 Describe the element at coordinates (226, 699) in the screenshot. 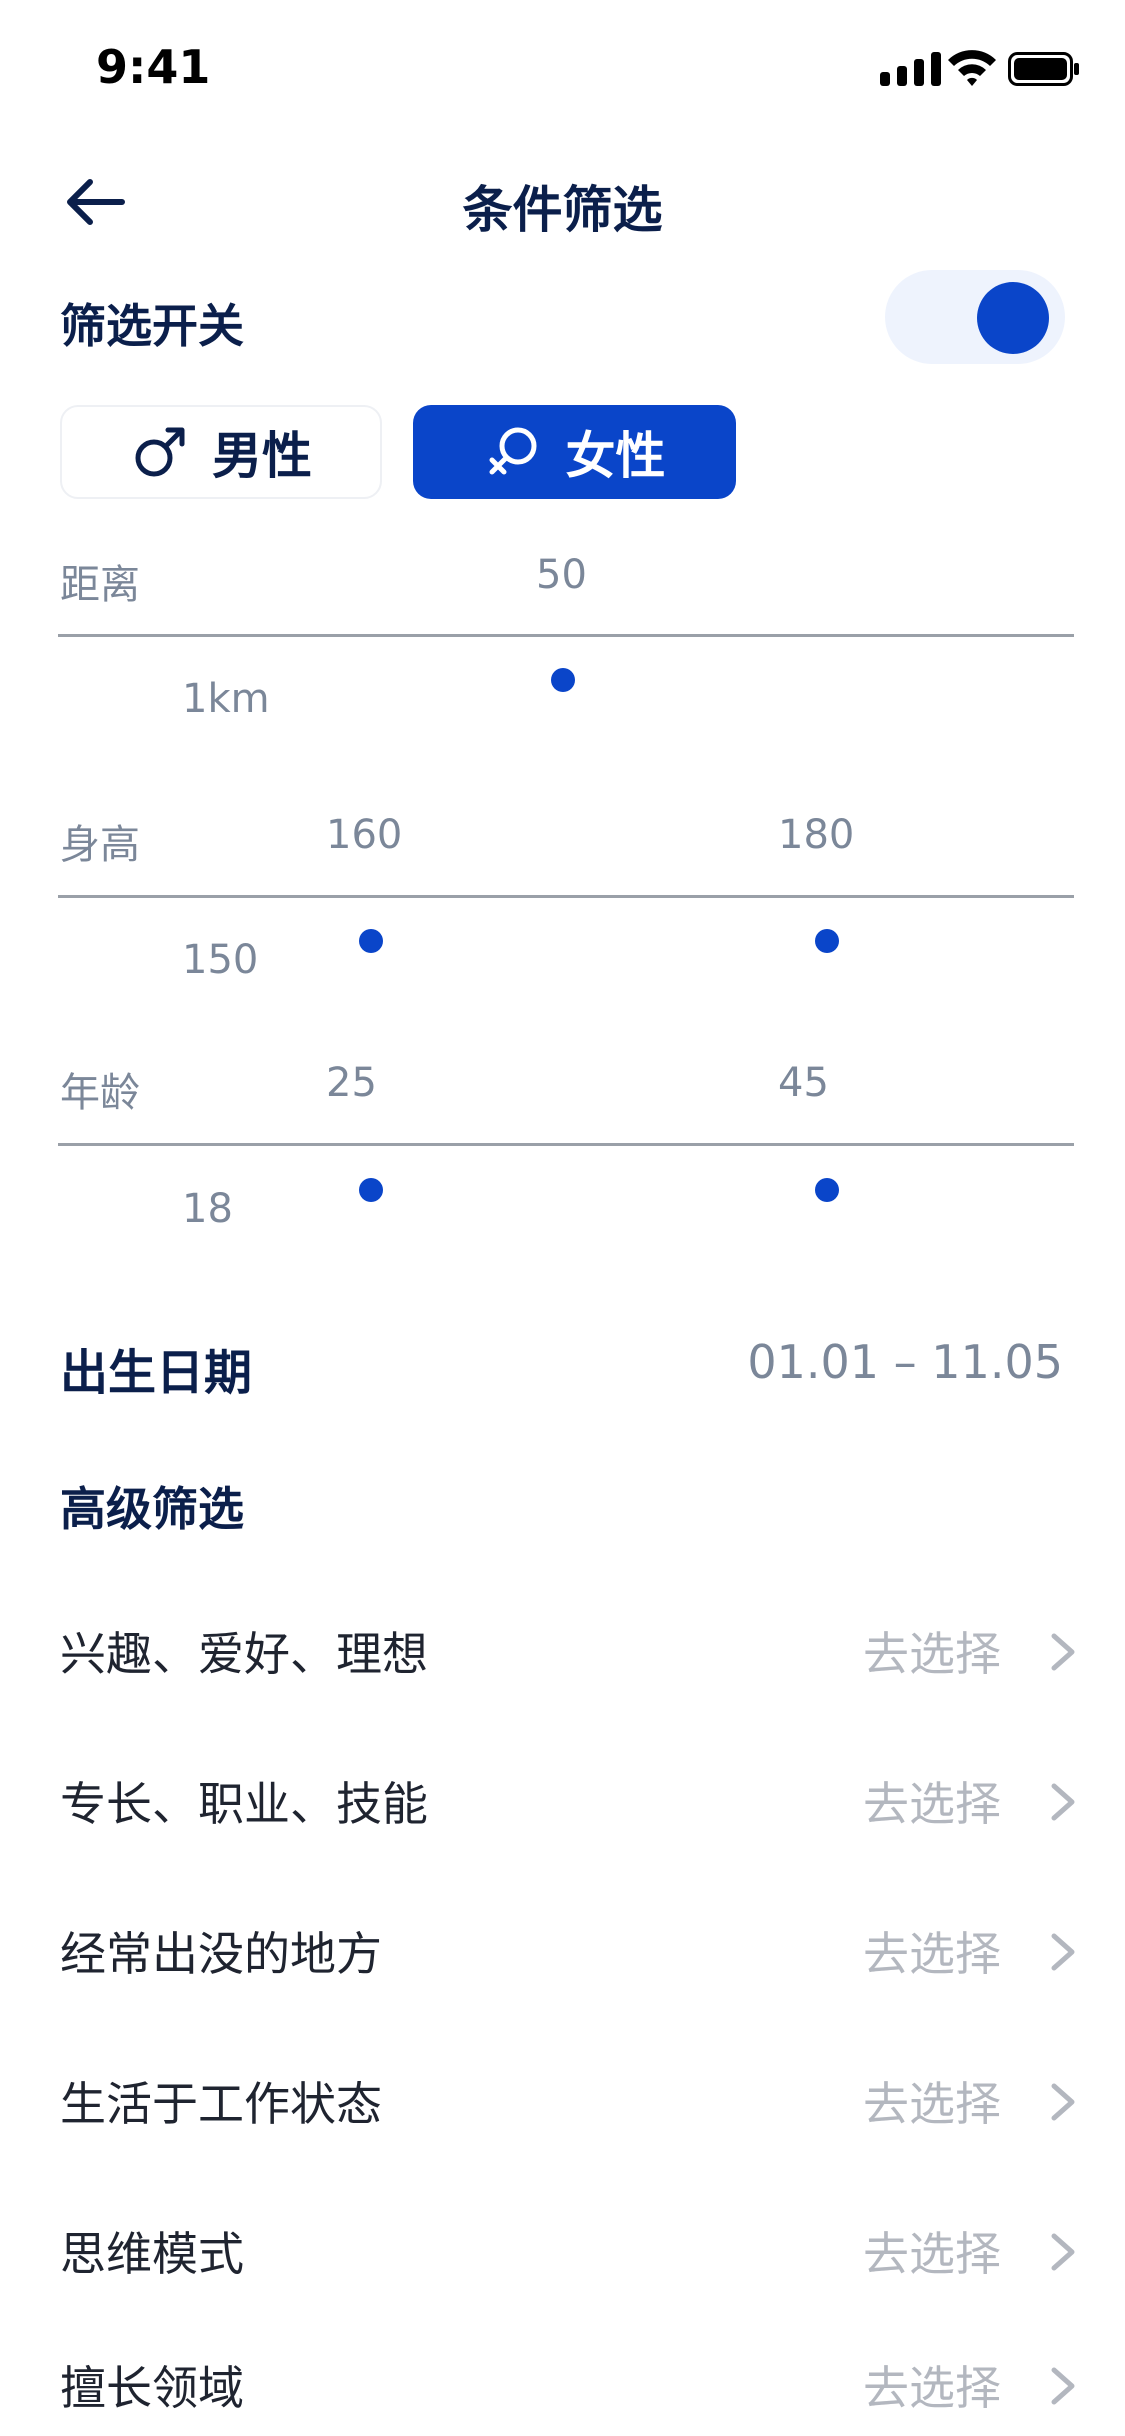

I see `distance-min: 1km` at that location.